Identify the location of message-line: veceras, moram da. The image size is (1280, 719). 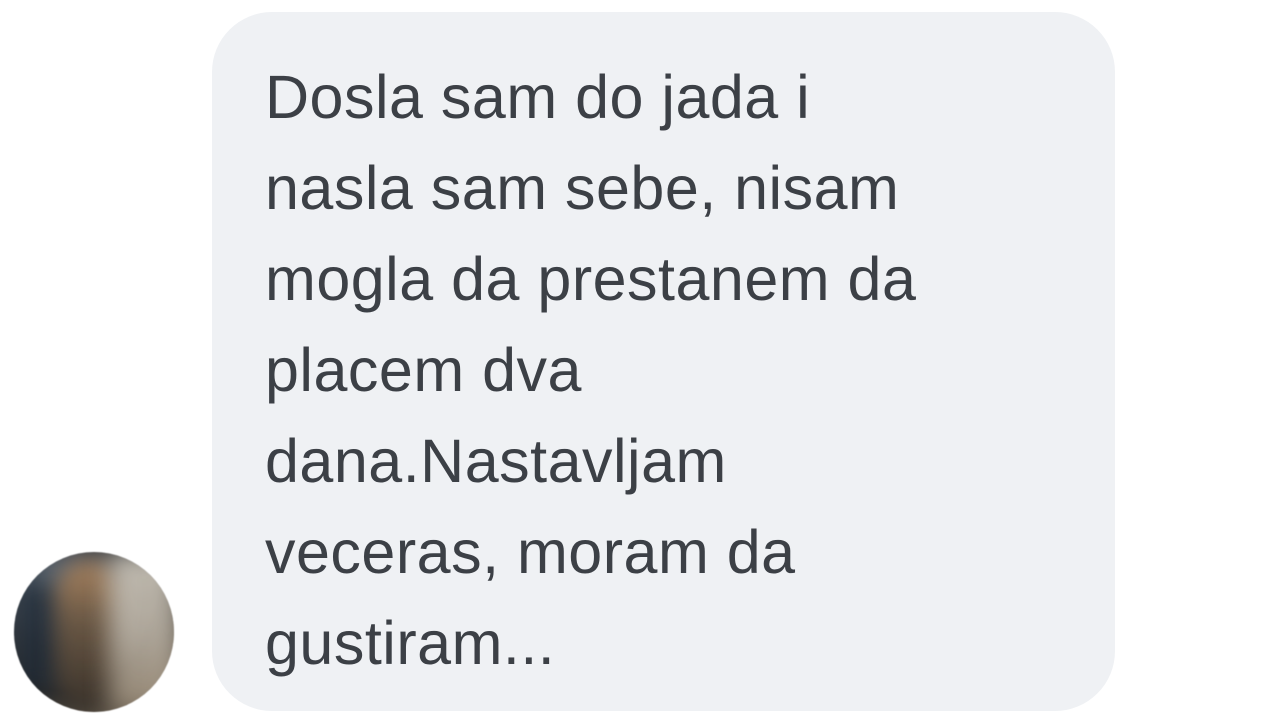
(530, 552).